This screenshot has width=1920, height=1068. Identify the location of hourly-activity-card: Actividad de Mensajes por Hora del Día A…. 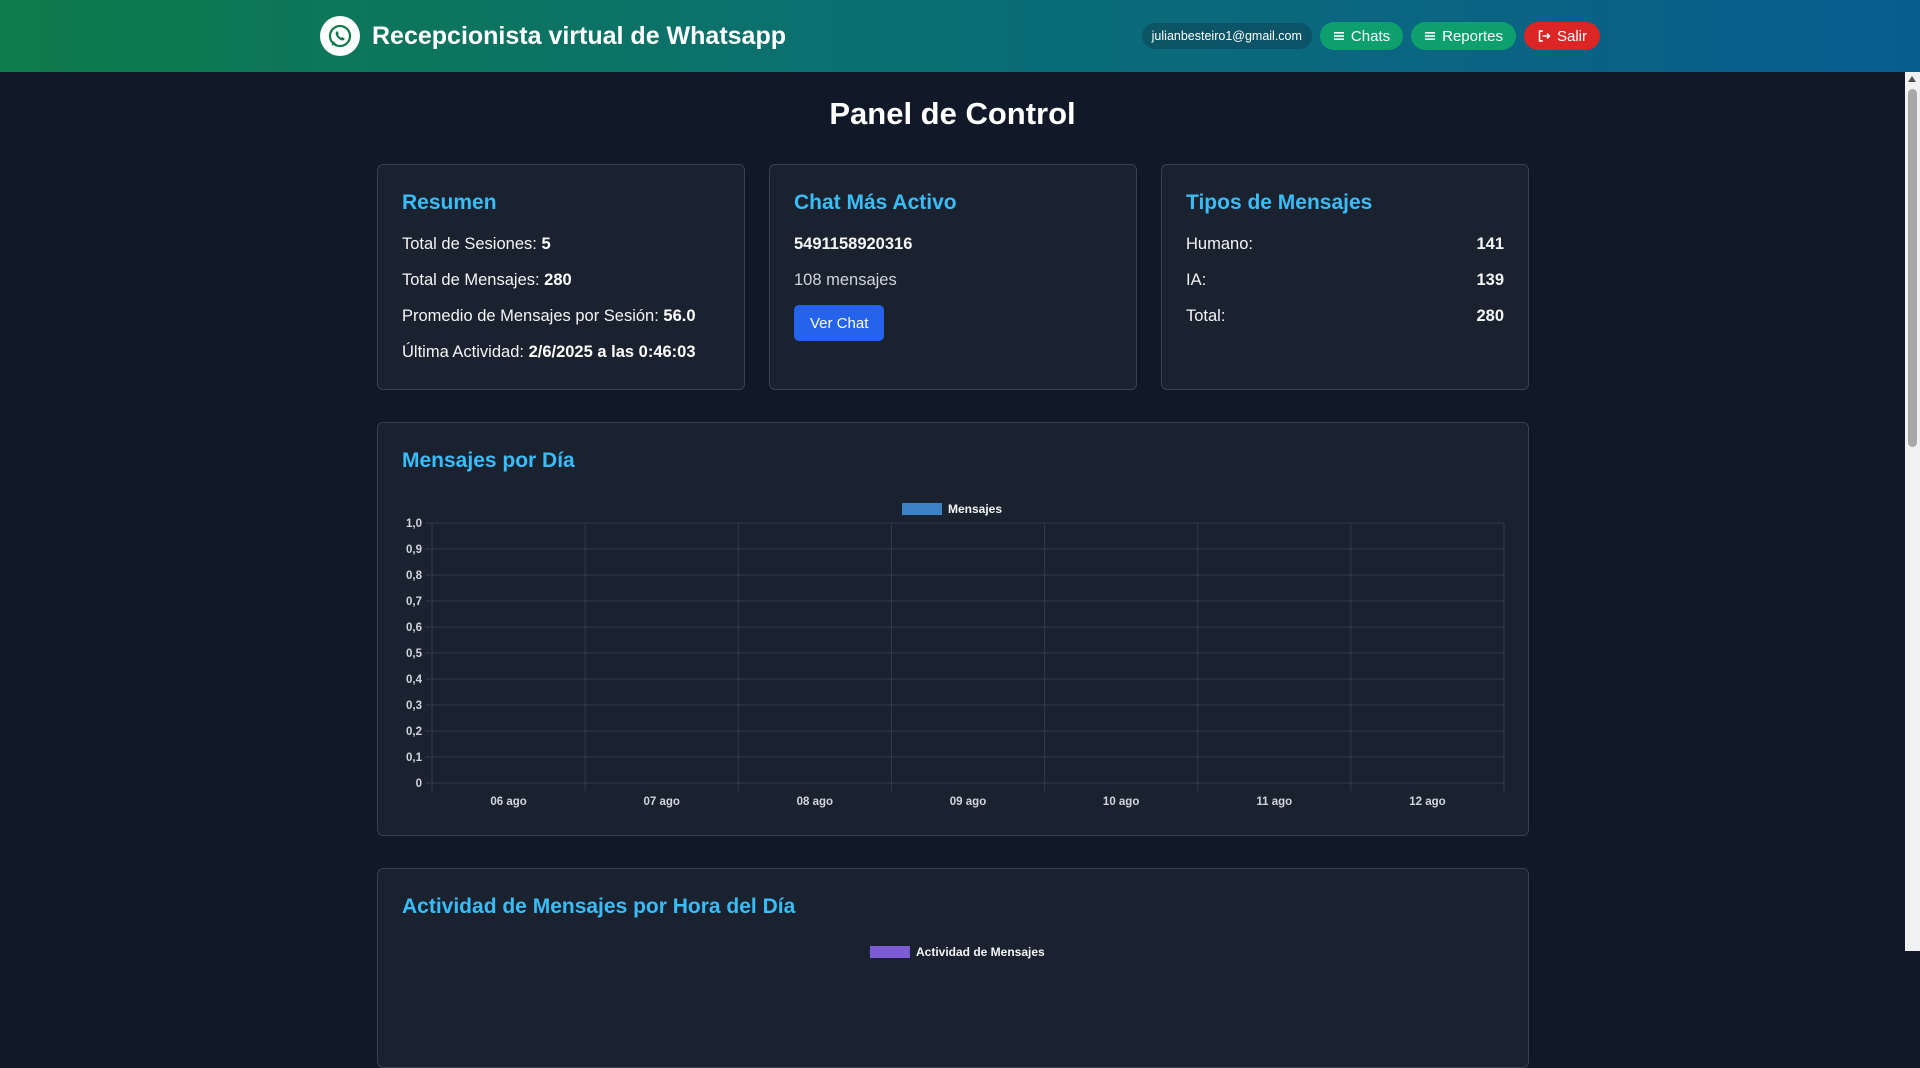
(953, 968).